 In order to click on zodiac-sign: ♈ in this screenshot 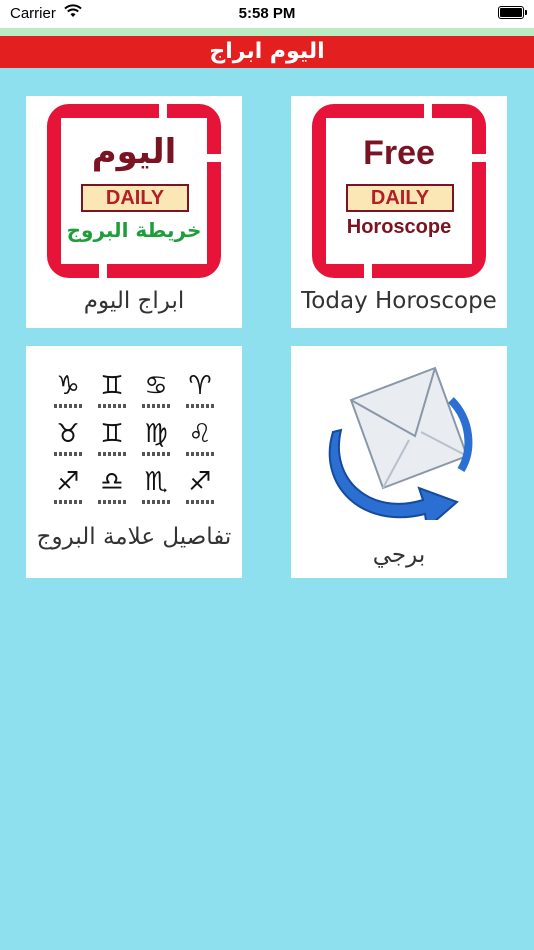, I will do `click(200, 392)`.